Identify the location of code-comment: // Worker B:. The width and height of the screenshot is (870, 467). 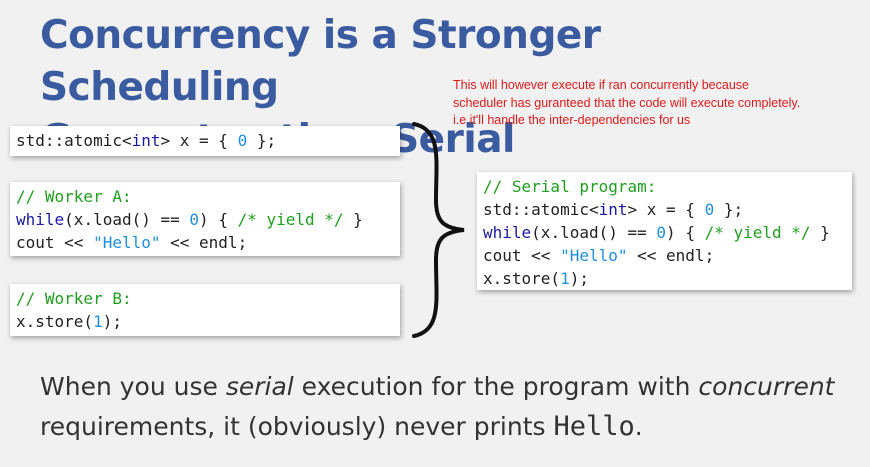
(74, 298).